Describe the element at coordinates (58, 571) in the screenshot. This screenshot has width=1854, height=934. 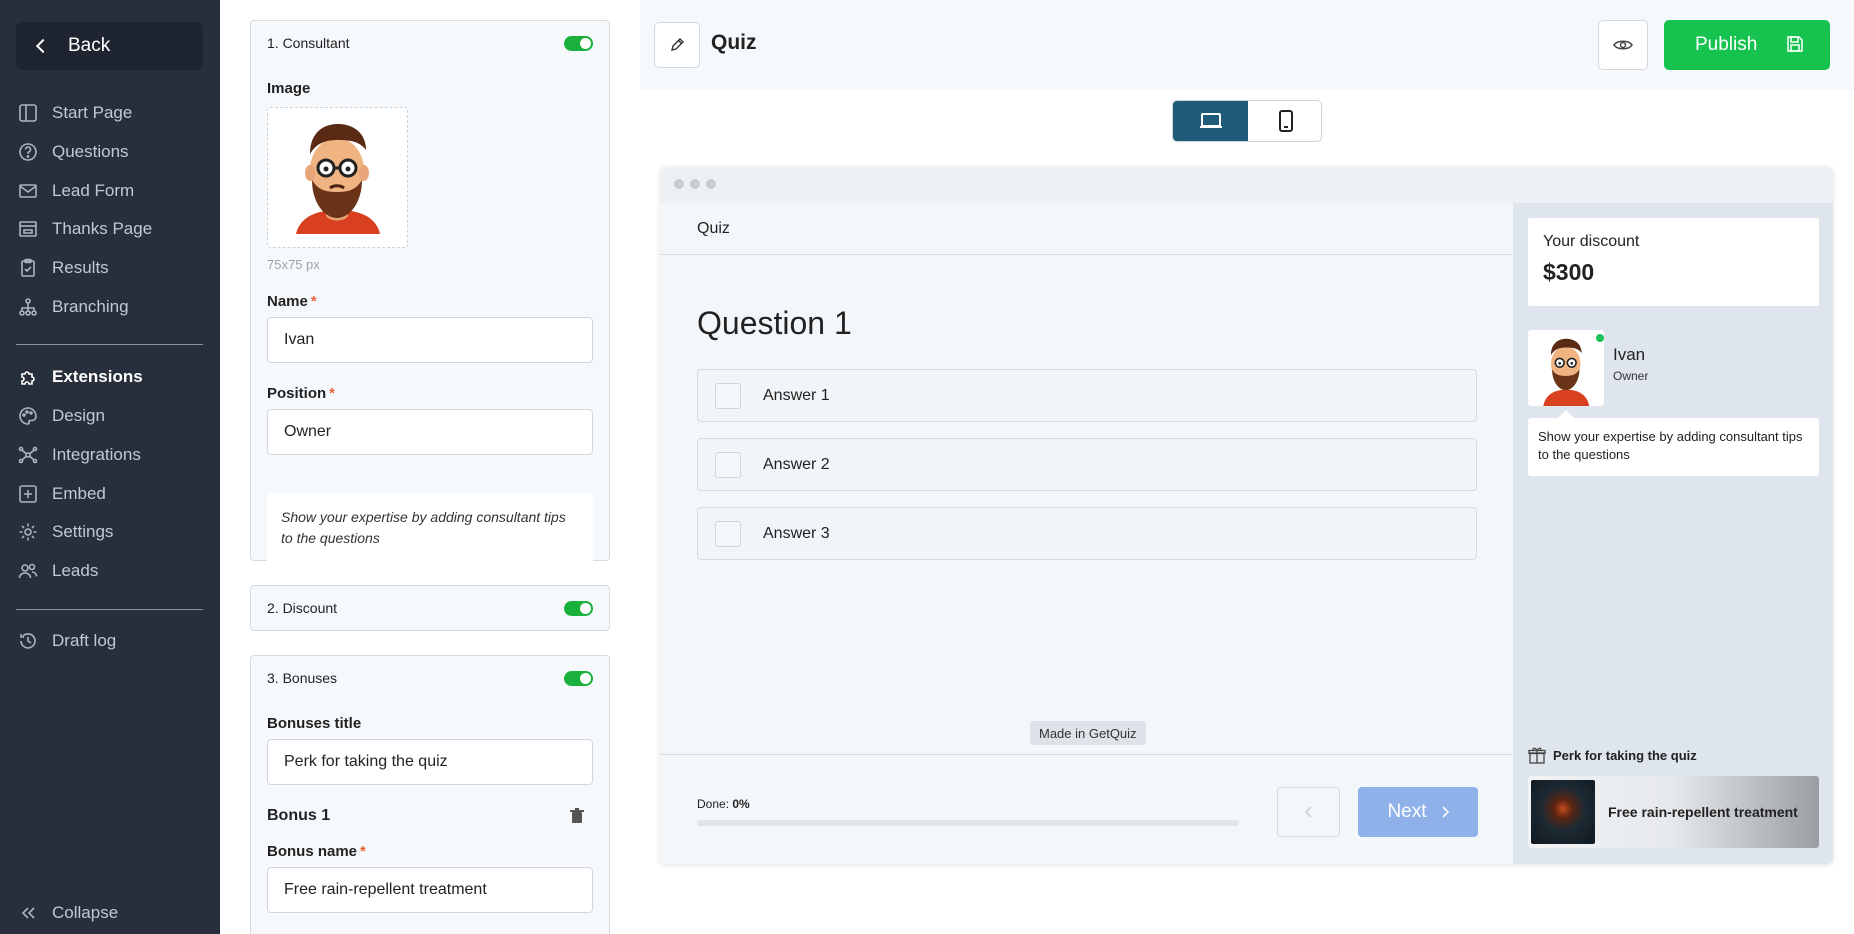
I see `sidebar-item-leads: Leads` at that location.